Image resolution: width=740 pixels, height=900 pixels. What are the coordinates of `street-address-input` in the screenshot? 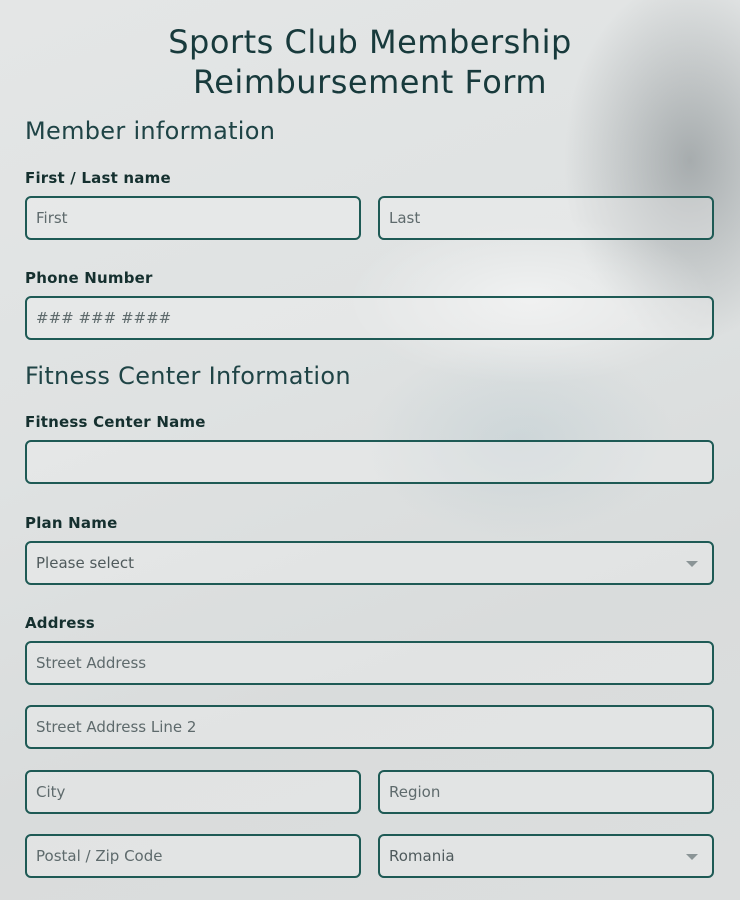 It's located at (369, 663).